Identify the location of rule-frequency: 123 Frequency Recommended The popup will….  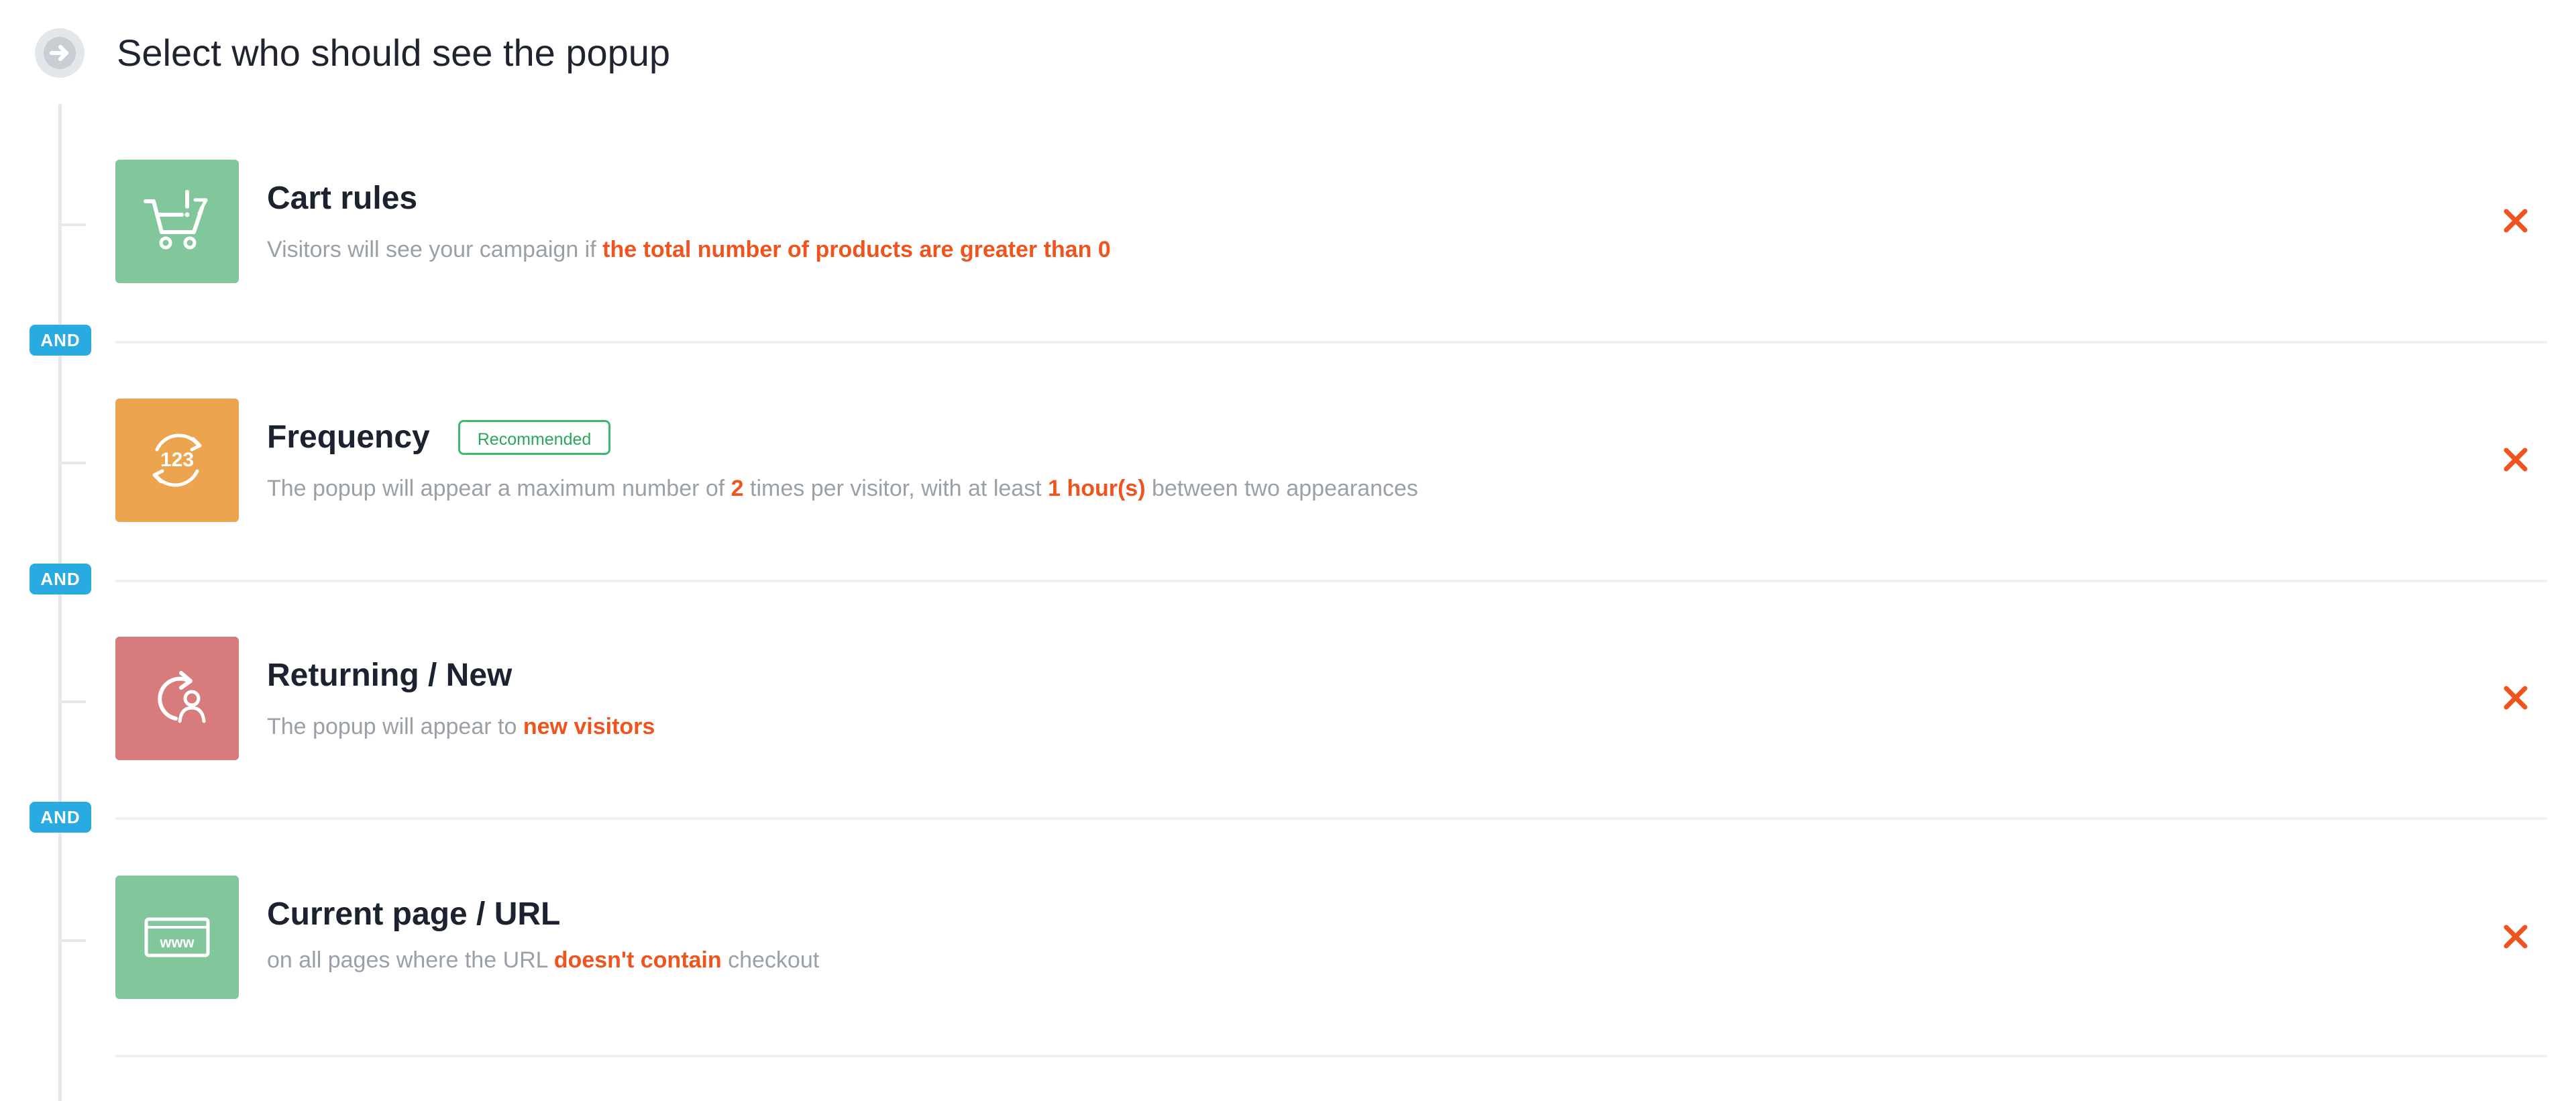
(1331, 461).